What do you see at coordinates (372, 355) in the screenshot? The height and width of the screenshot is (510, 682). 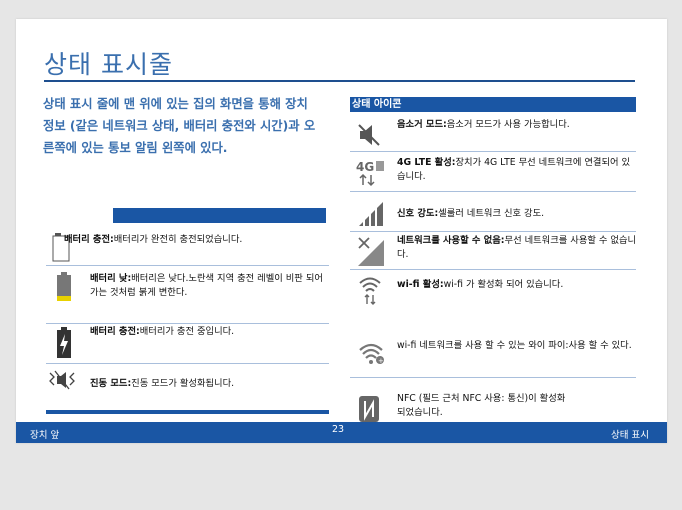 I see `wifi-available-icon: +` at bounding box center [372, 355].